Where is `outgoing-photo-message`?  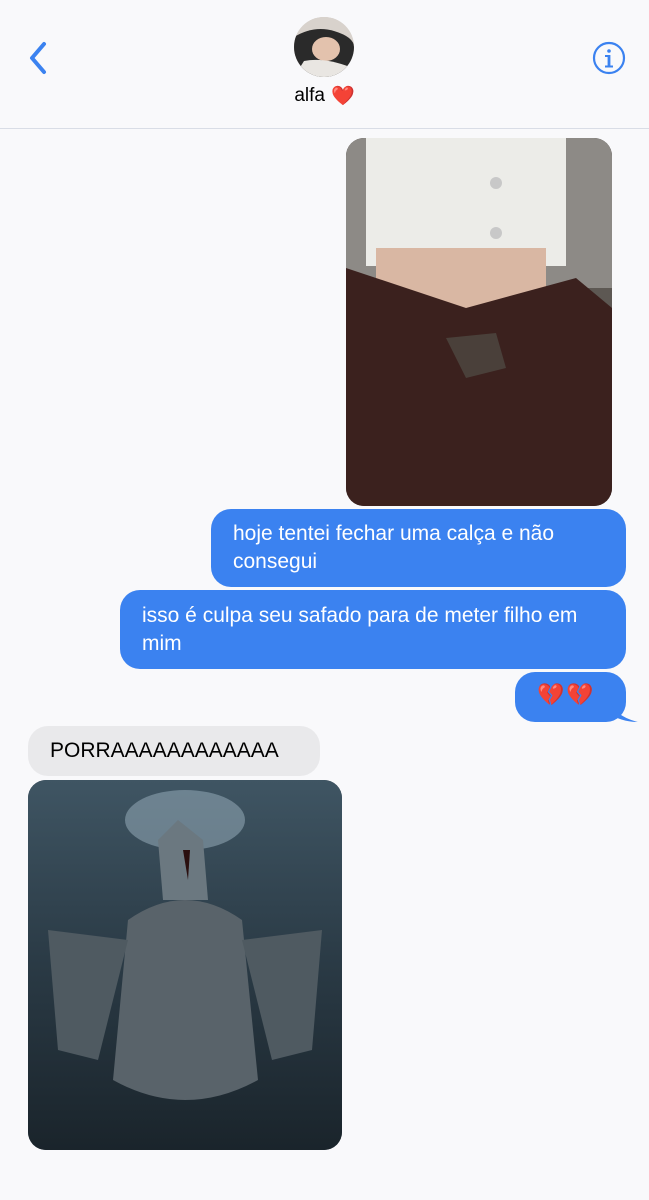
outgoing-photo-message is located at coordinates (479, 322).